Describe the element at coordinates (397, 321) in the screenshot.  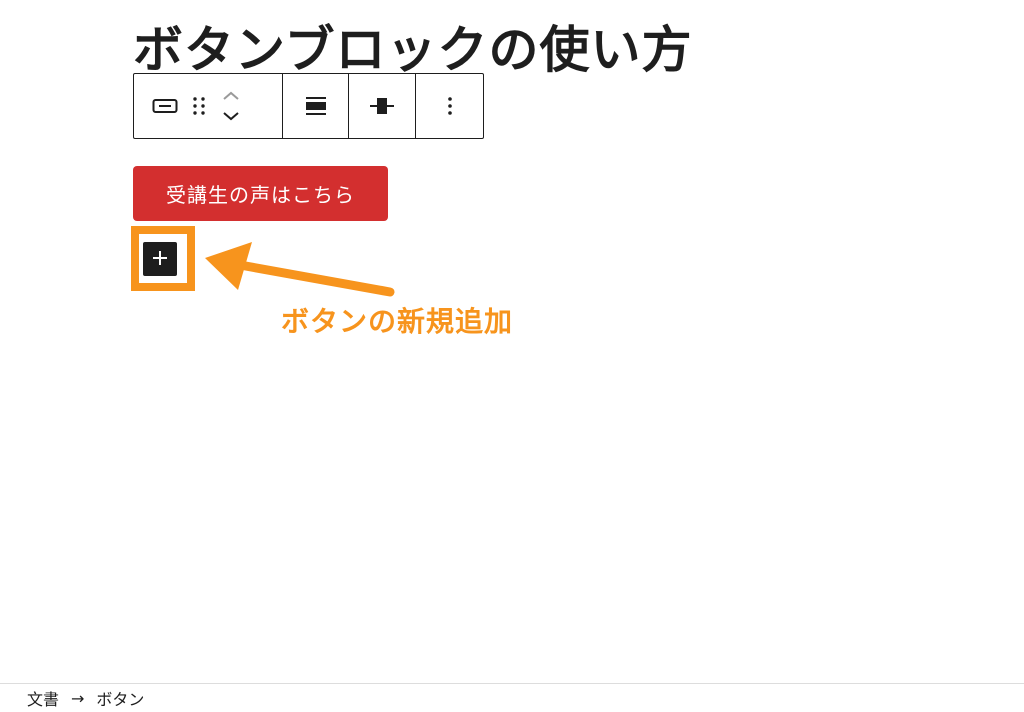
I see `annotation-label: ボタンの新規追加` at that location.